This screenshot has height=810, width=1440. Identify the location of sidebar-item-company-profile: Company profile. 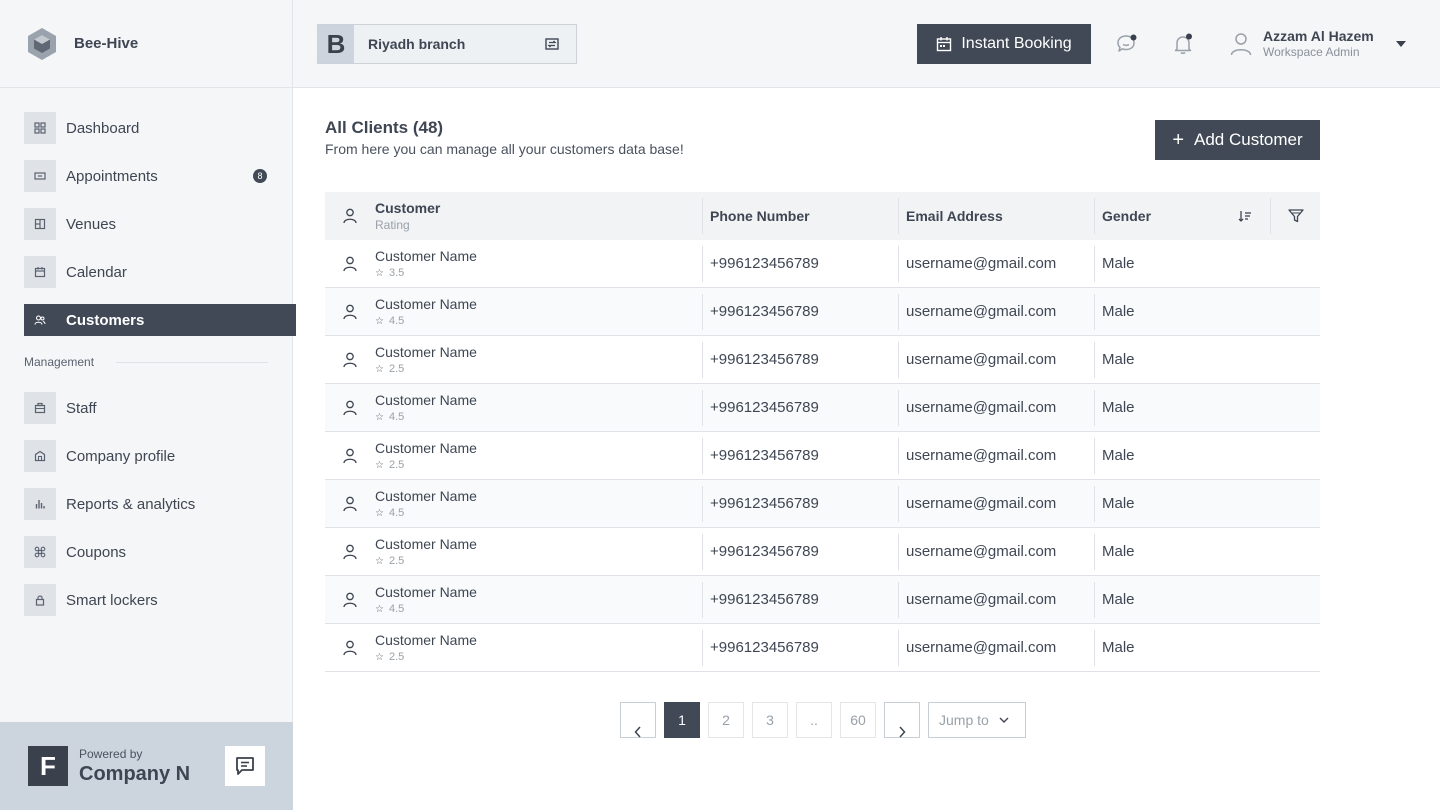
(160, 456).